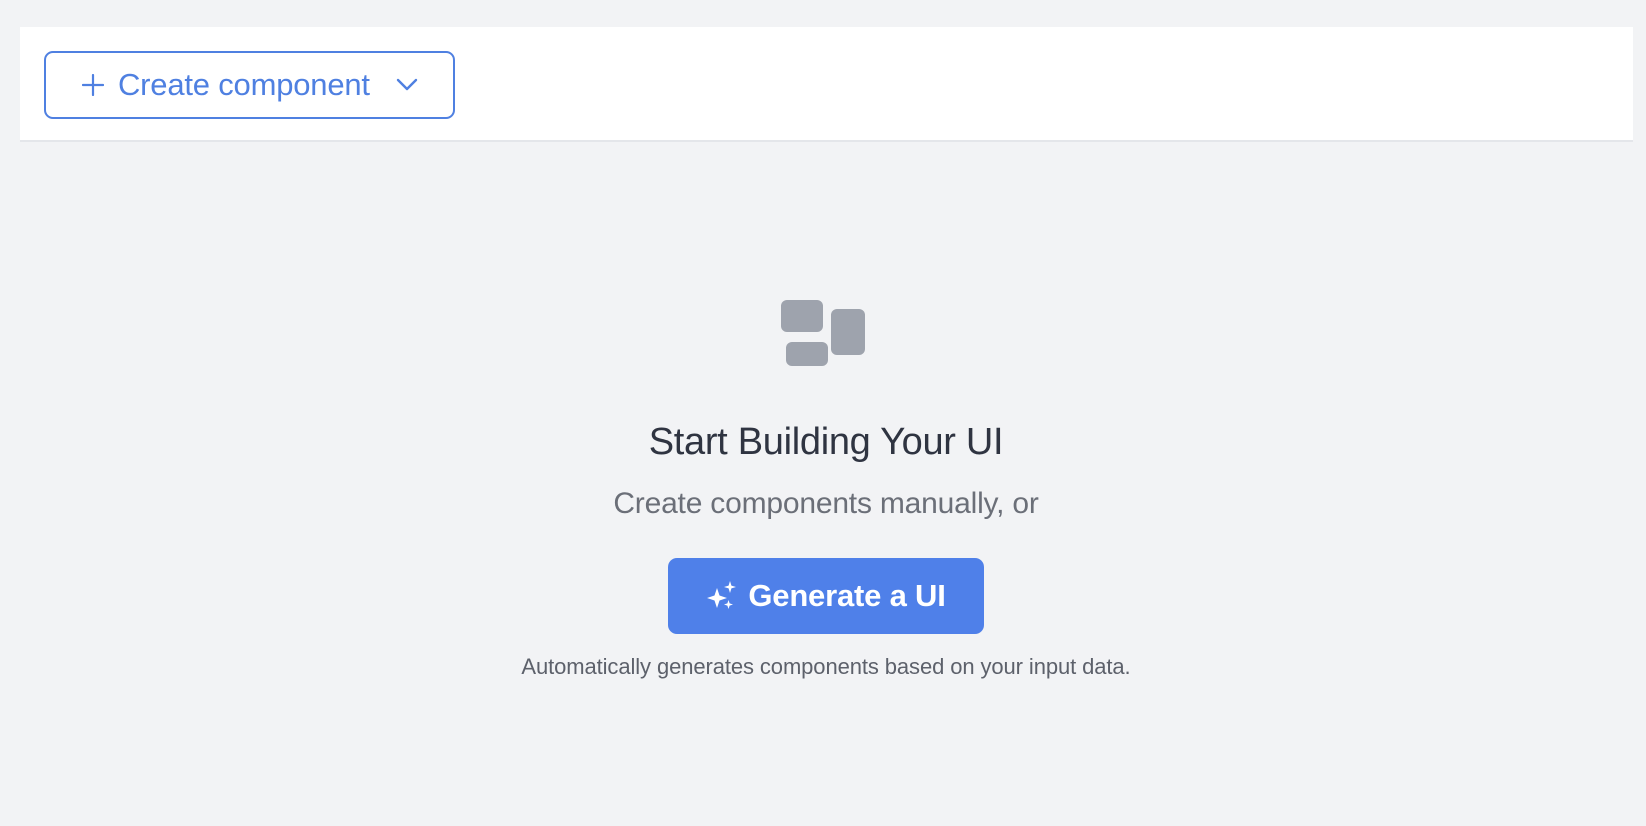 The image size is (1646, 826). Describe the element at coordinates (244, 84) in the screenshot. I see `create-component-label: Create component` at that location.